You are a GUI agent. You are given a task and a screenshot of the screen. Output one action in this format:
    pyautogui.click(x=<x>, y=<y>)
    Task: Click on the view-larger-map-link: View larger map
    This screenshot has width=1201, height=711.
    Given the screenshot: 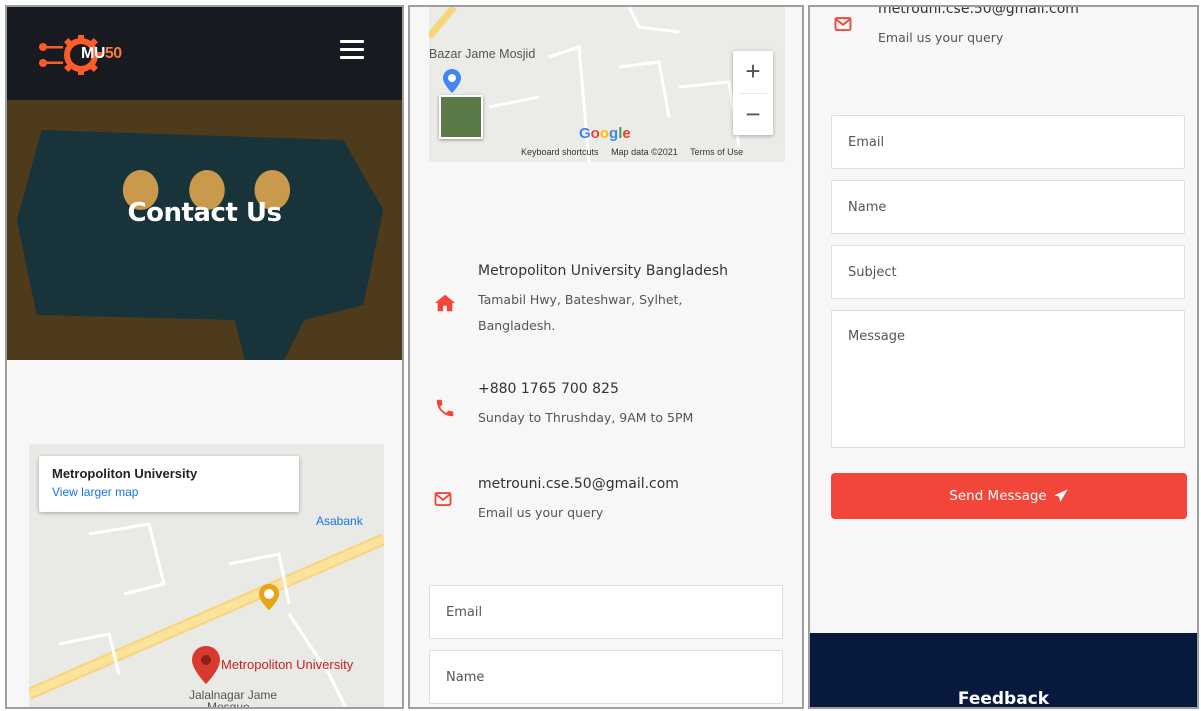 What is the action you would take?
    pyautogui.click(x=169, y=492)
    